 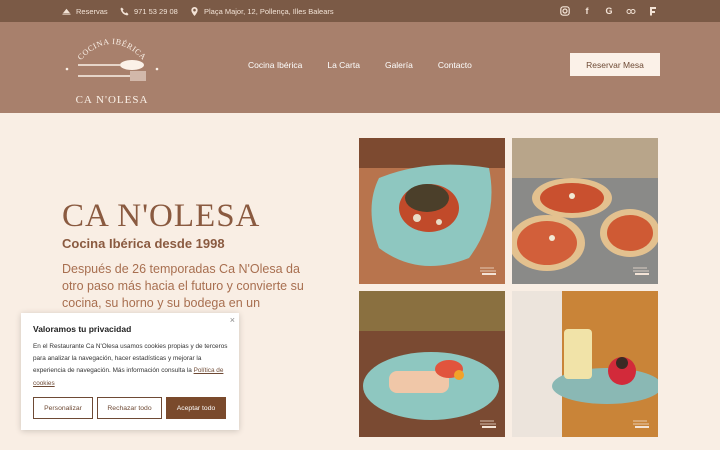 What do you see at coordinates (615, 64) in the screenshot?
I see `reservar-mesa-button: Reservar Mesa` at bounding box center [615, 64].